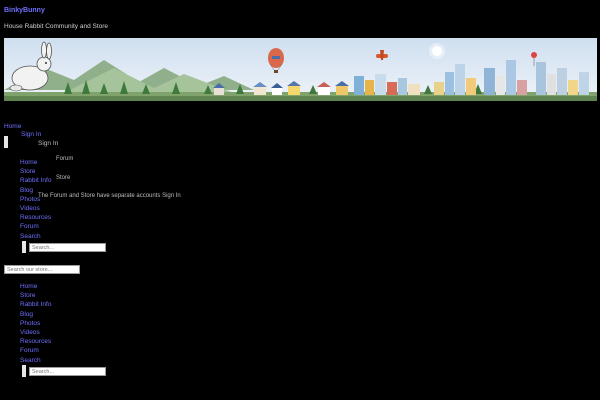 The height and width of the screenshot is (400, 600). I want to click on search-input-bottom, so click(67, 371).